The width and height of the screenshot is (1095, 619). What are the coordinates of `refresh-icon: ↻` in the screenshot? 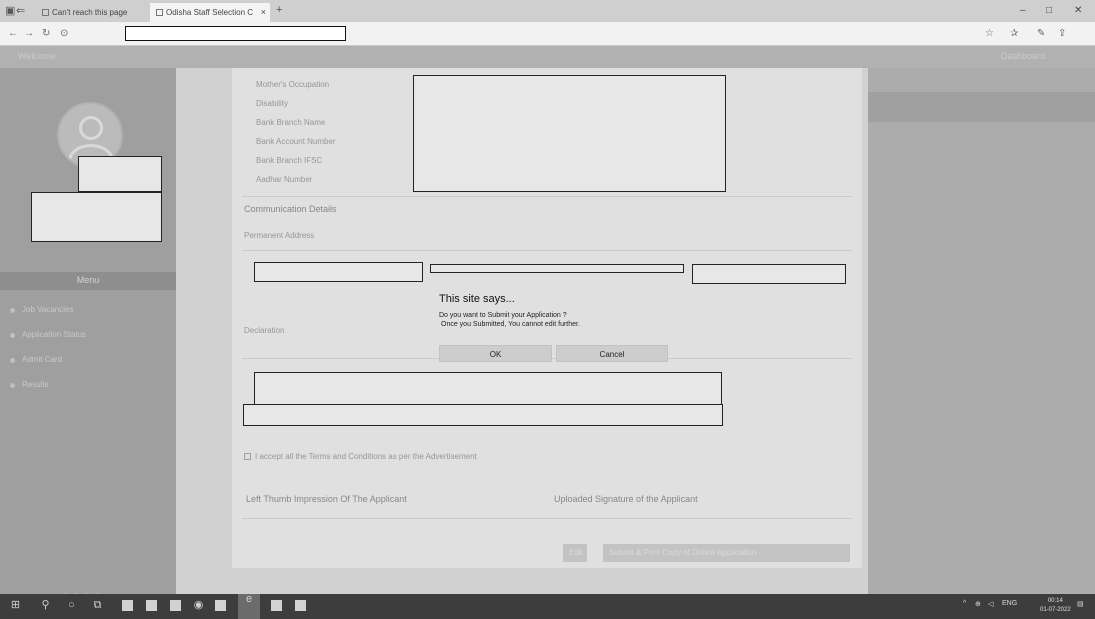 It's located at (46, 33).